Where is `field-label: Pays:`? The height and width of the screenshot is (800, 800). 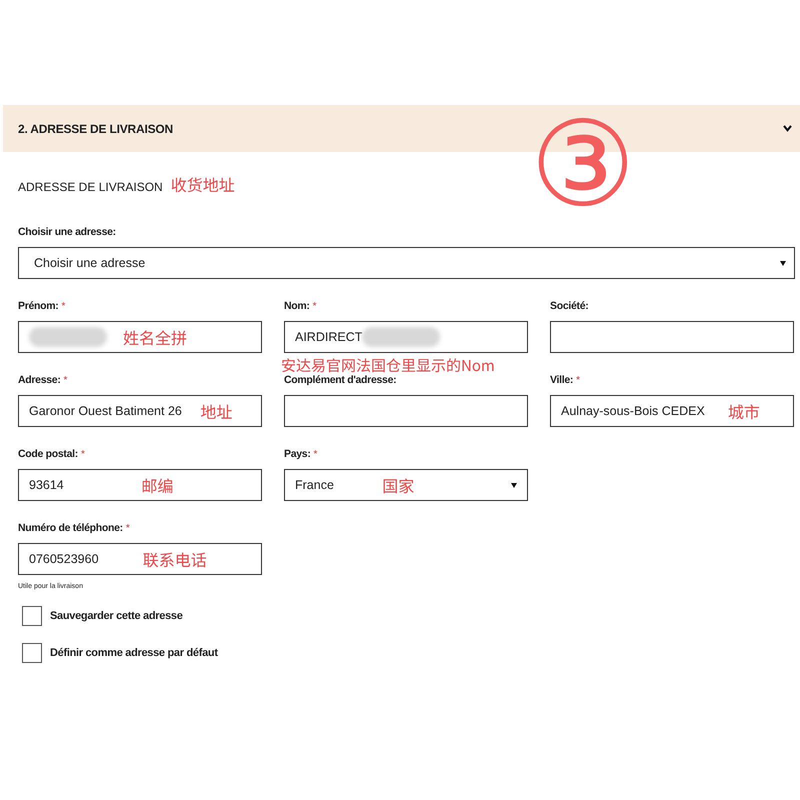
field-label: Pays: is located at coordinates (297, 454).